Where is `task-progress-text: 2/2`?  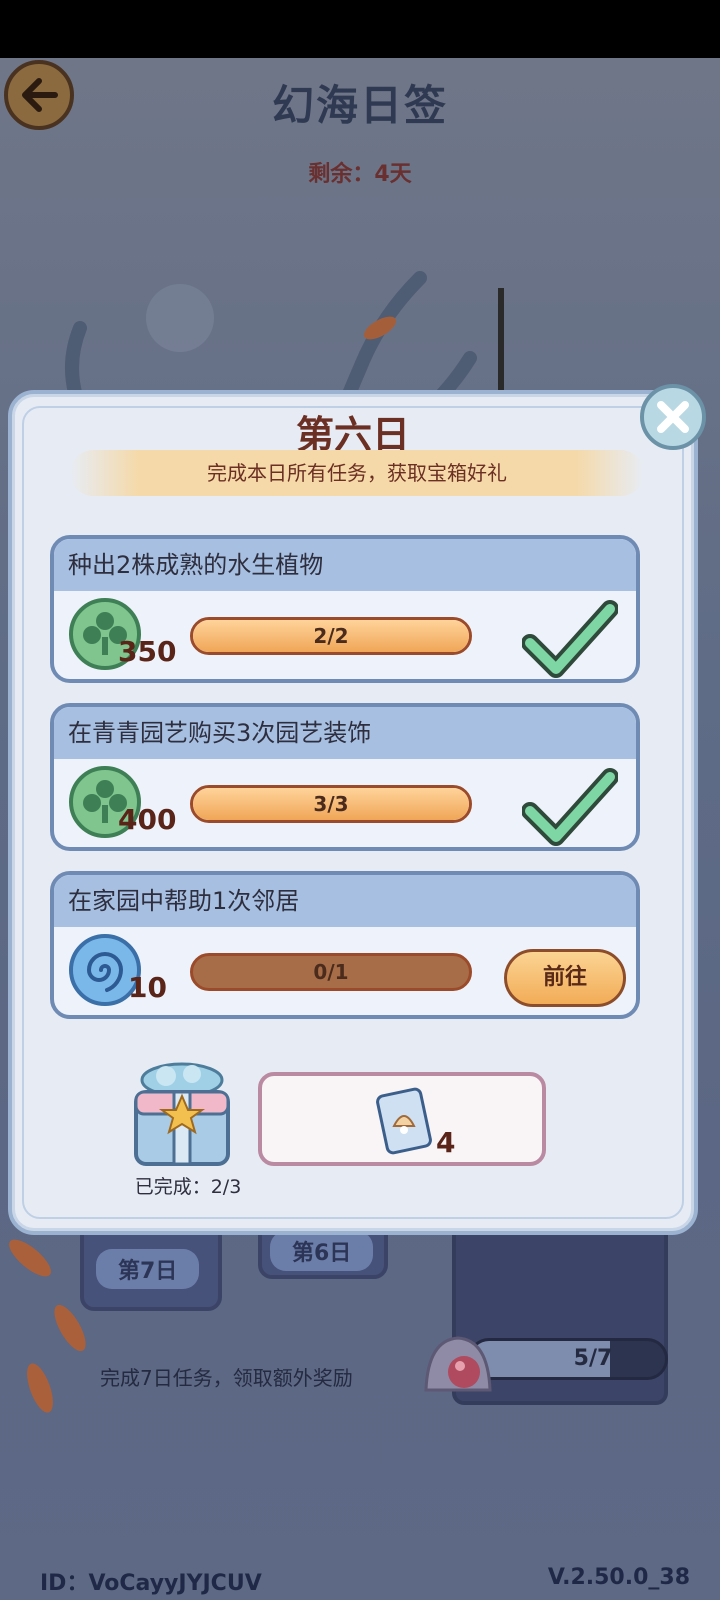 task-progress-text: 2/2 is located at coordinates (331, 636).